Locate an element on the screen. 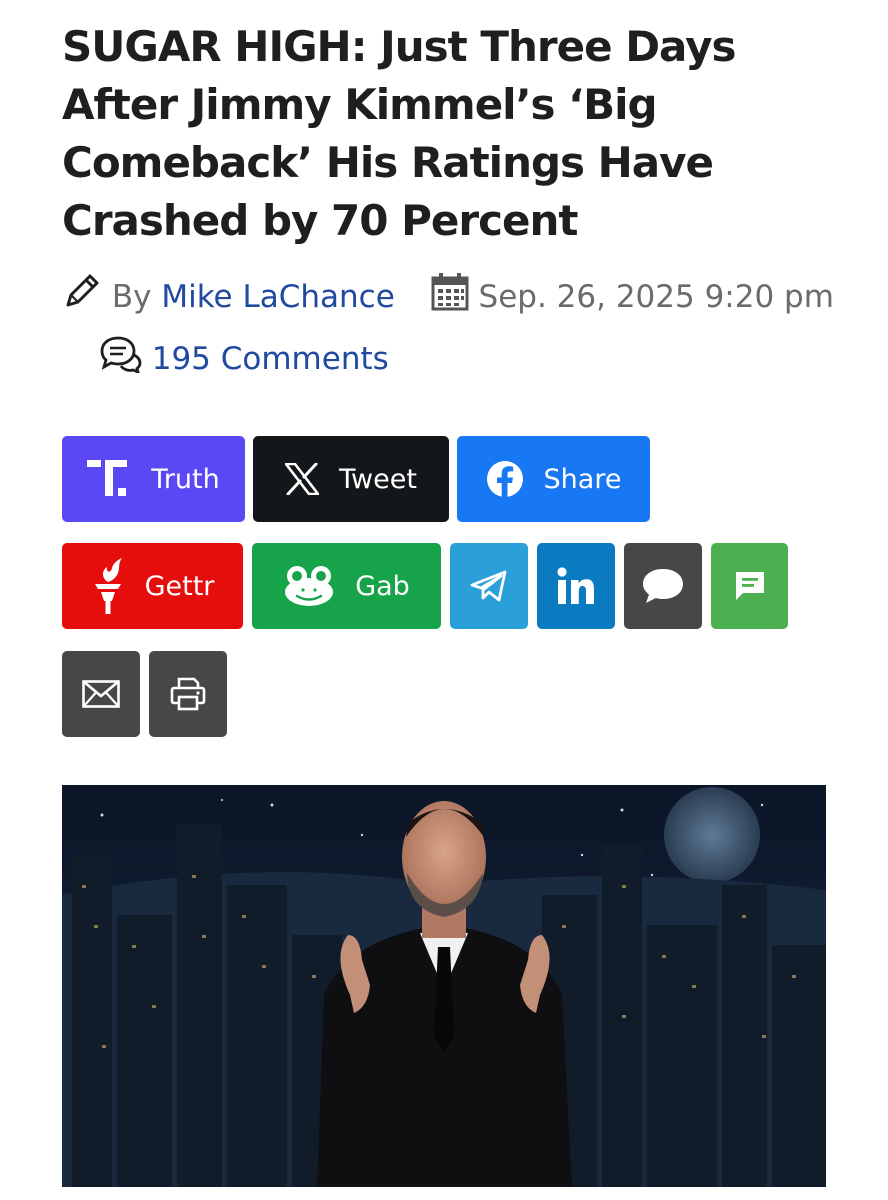 The height and width of the screenshot is (1200, 888). x-icon is located at coordinates (302, 479).